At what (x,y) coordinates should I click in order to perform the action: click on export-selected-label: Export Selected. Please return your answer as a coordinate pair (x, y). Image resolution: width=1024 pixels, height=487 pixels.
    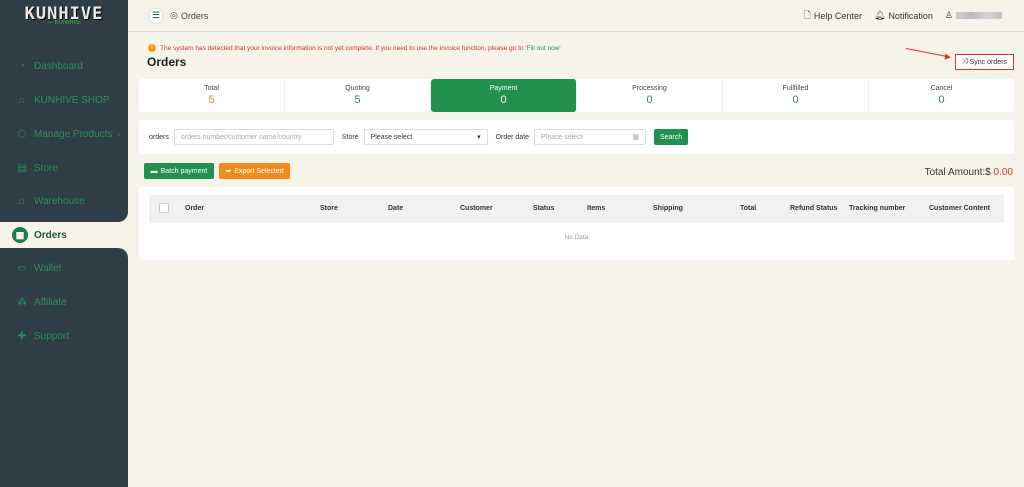
    Looking at the image, I should click on (259, 171).